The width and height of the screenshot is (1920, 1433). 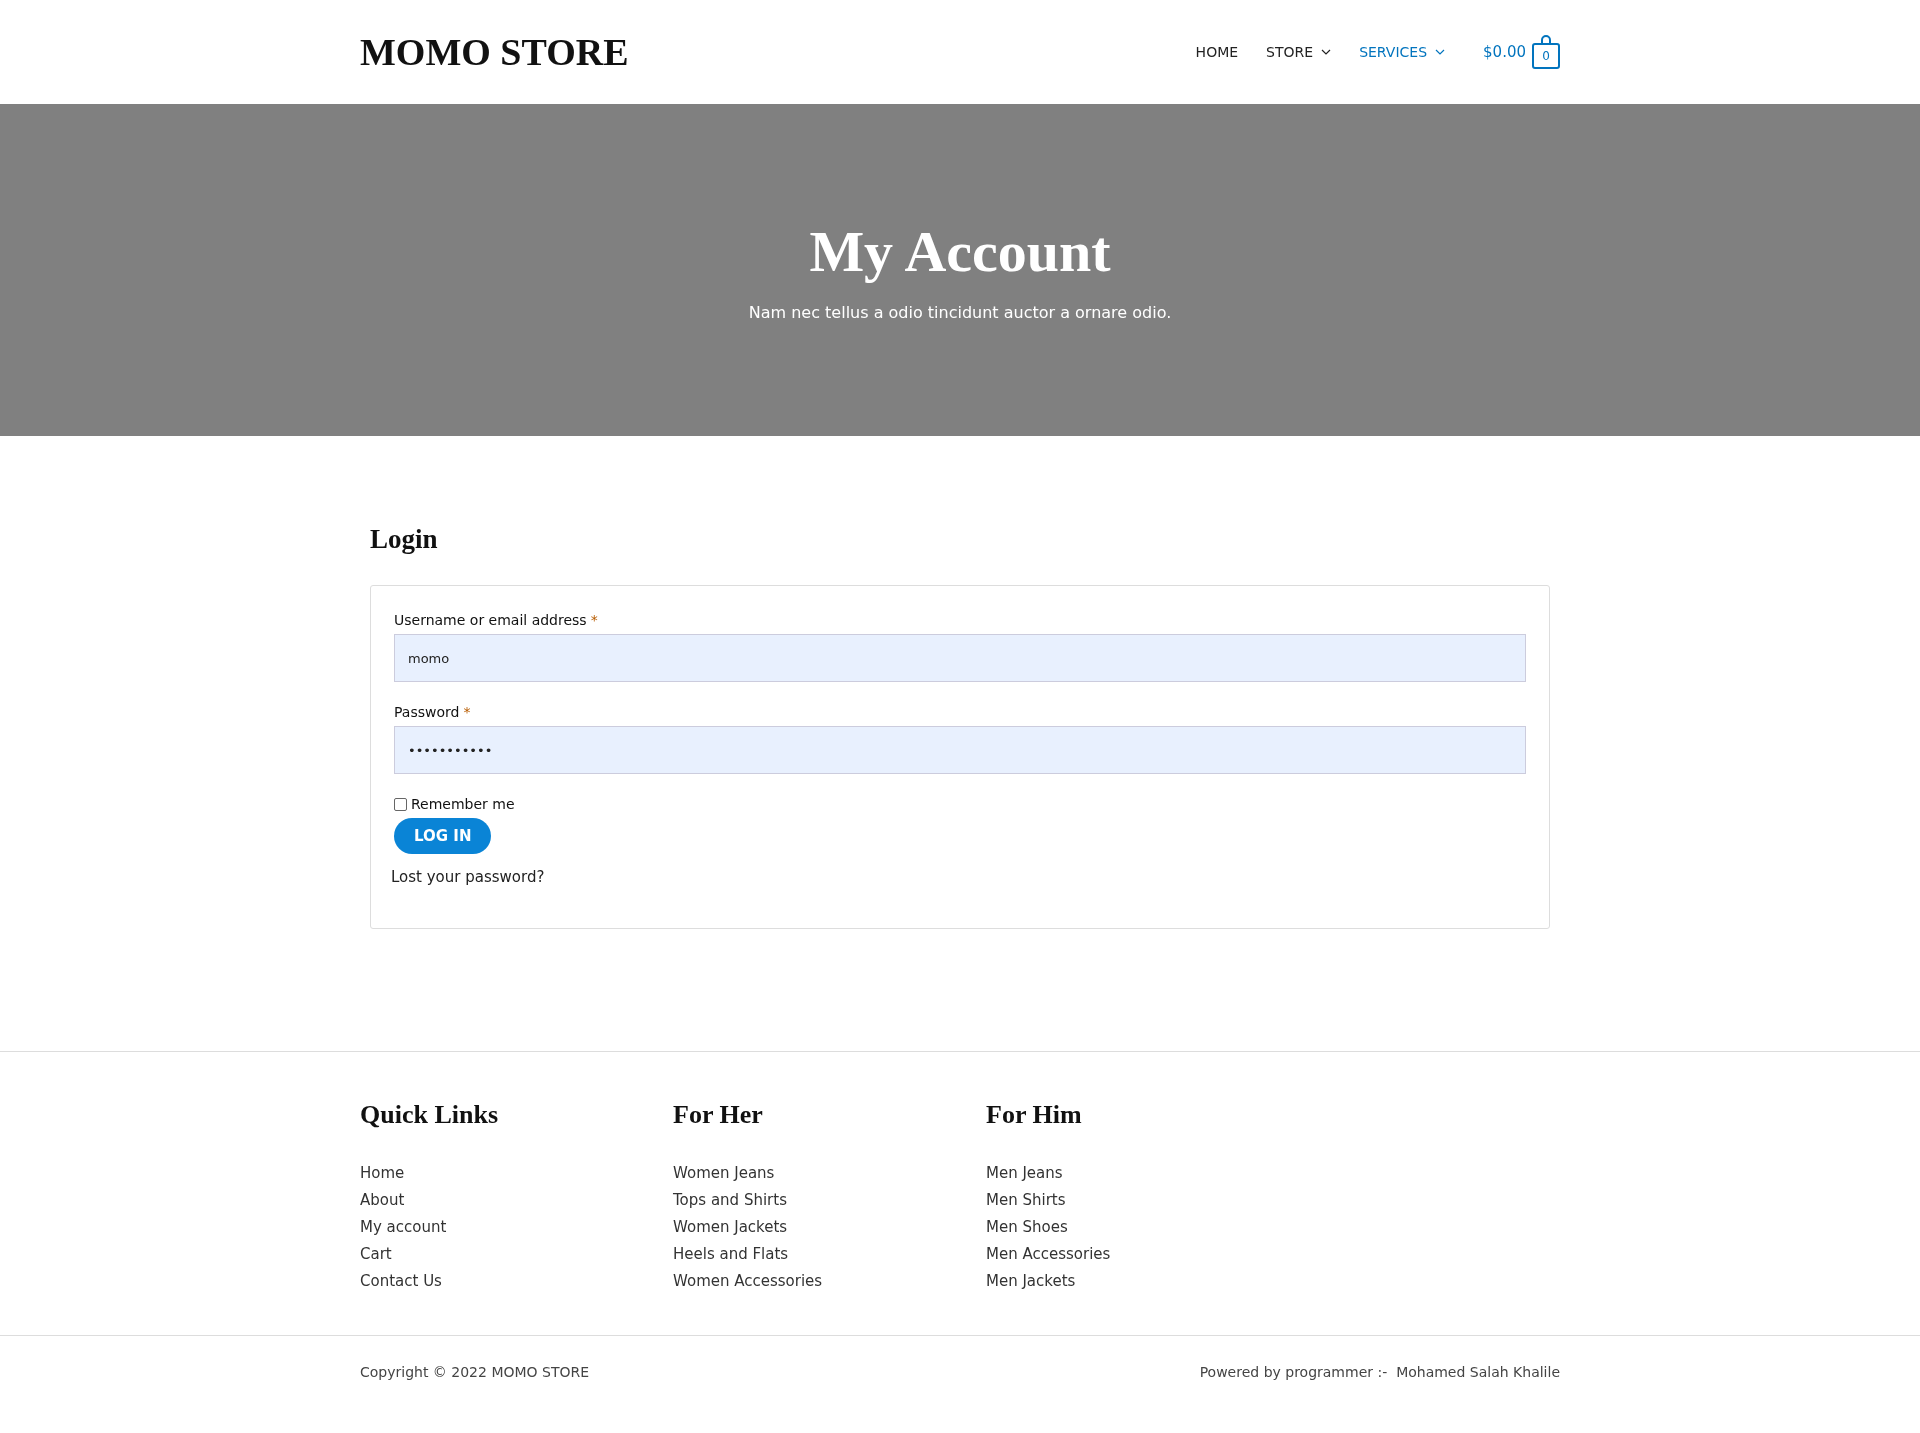 What do you see at coordinates (433, 712) in the screenshot?
I see `field-label: Password *` at bounding box center [433, 712].